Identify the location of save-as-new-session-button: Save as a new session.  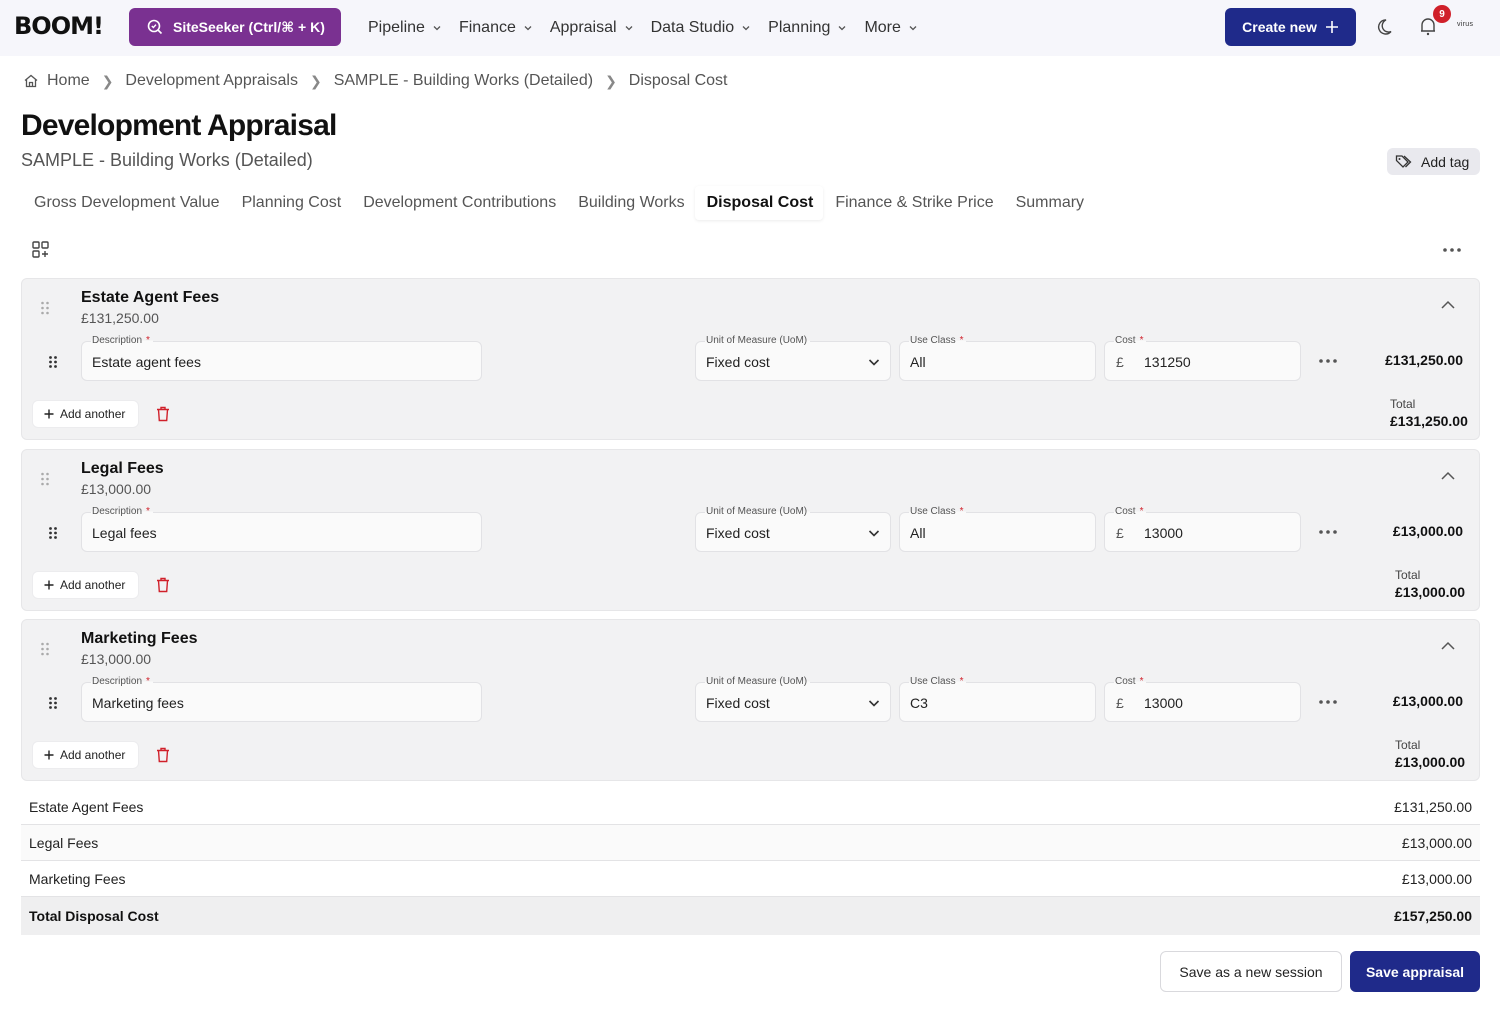
(1251, 971).